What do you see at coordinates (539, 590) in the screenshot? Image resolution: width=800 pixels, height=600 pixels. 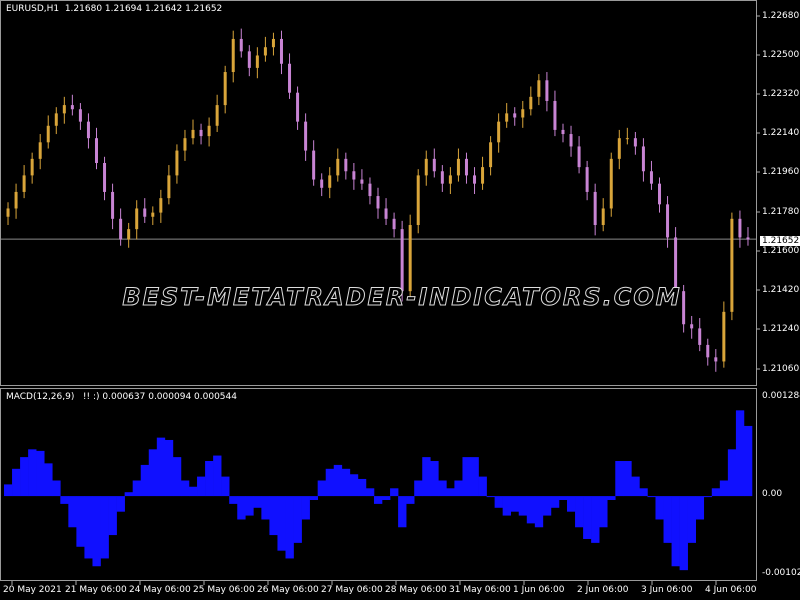 I see `time-axis-label: 1 Jun 06:00` at bounding box center [539, 590].